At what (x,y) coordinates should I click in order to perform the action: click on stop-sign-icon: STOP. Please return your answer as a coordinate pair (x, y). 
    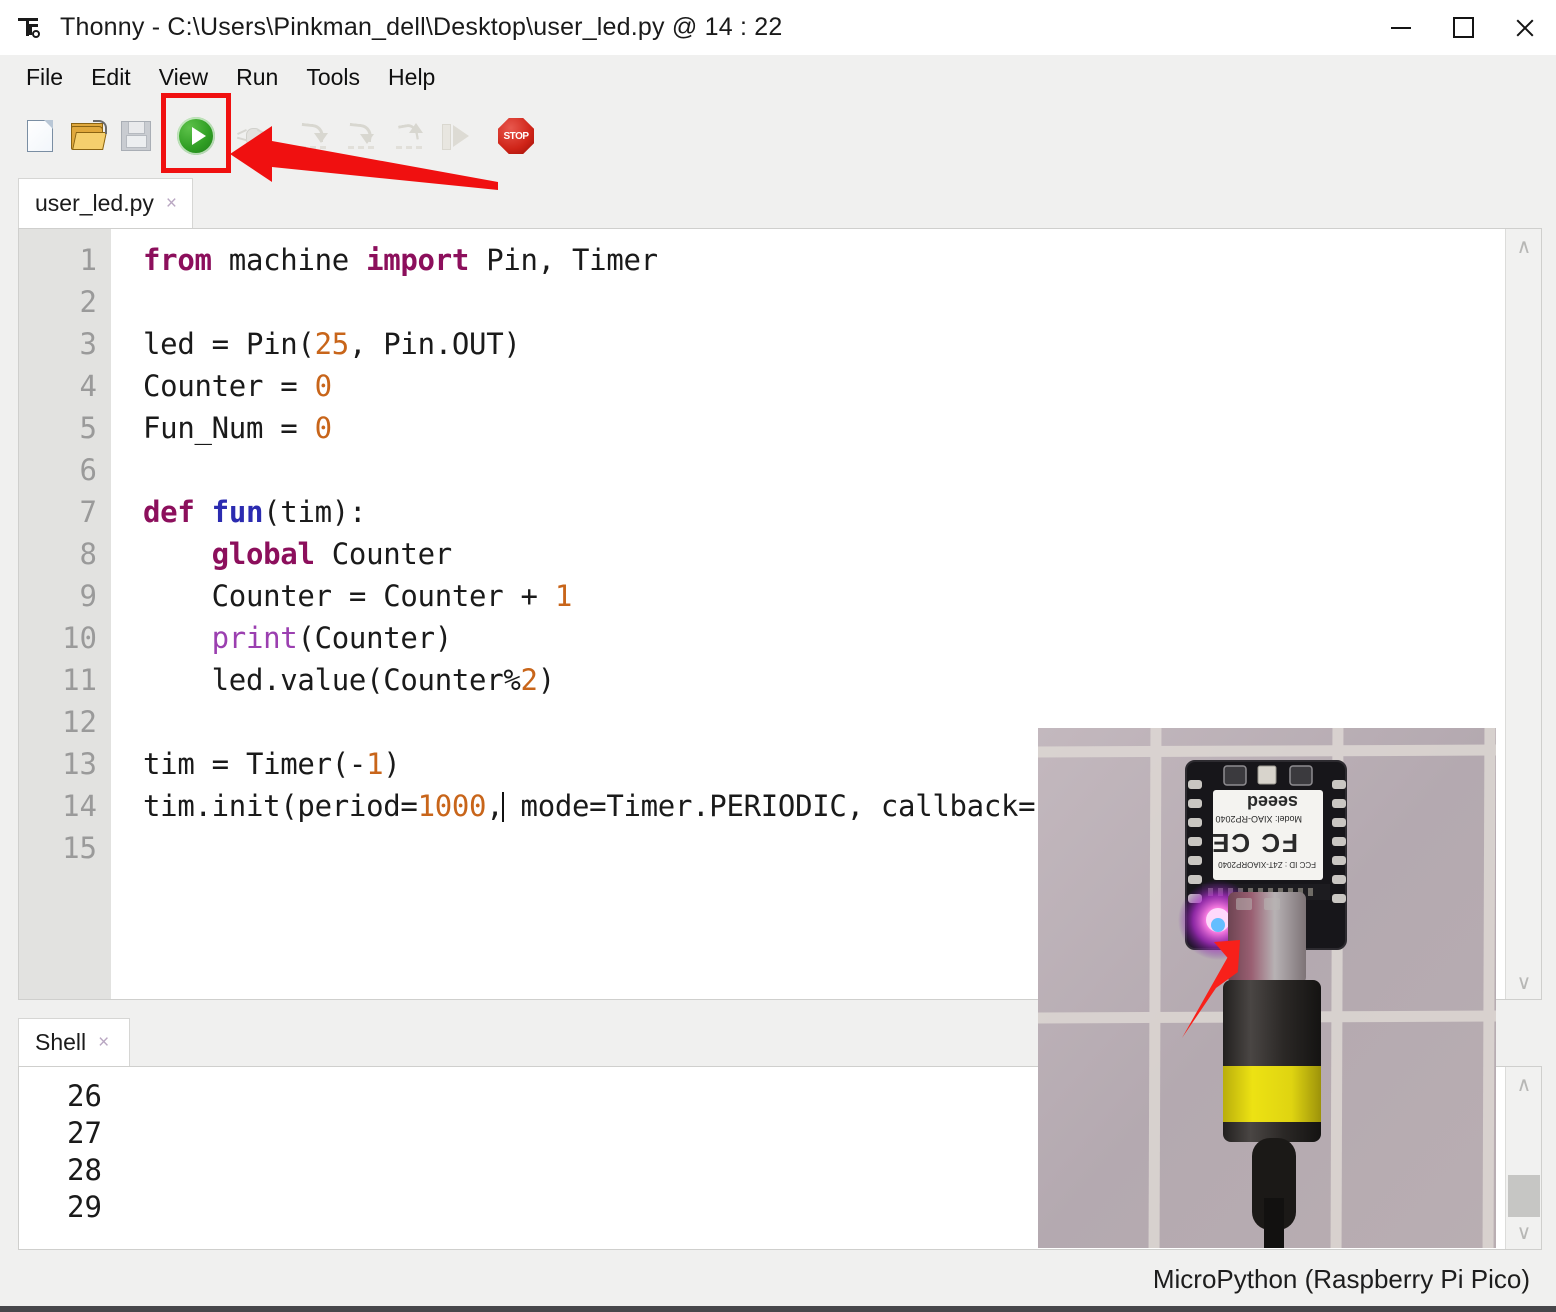
    Looking at the image, I should click on (516, 136).